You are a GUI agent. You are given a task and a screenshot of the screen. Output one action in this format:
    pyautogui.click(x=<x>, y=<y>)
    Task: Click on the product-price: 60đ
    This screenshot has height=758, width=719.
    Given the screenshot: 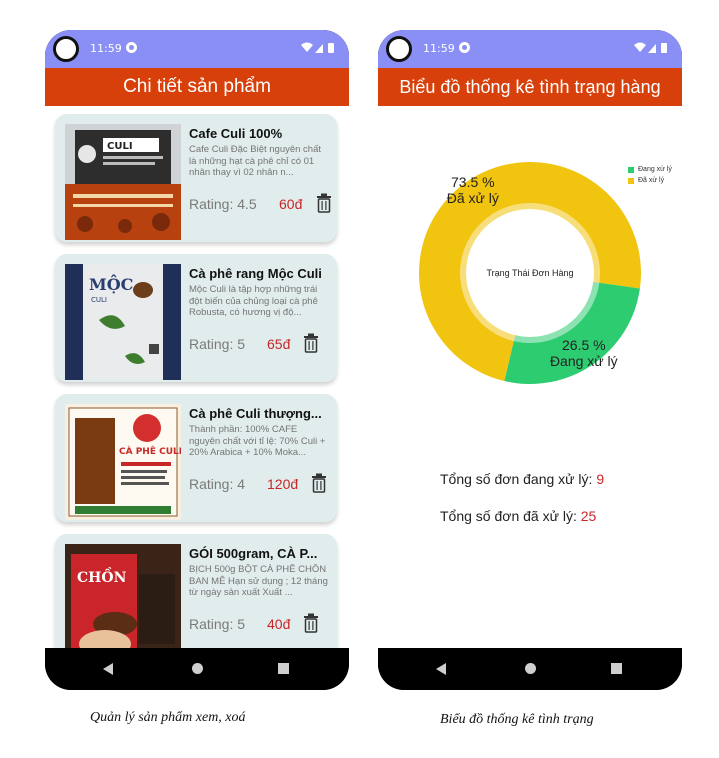 What is the action you would take?
    pyautogui.click(x=291, y=204)
    